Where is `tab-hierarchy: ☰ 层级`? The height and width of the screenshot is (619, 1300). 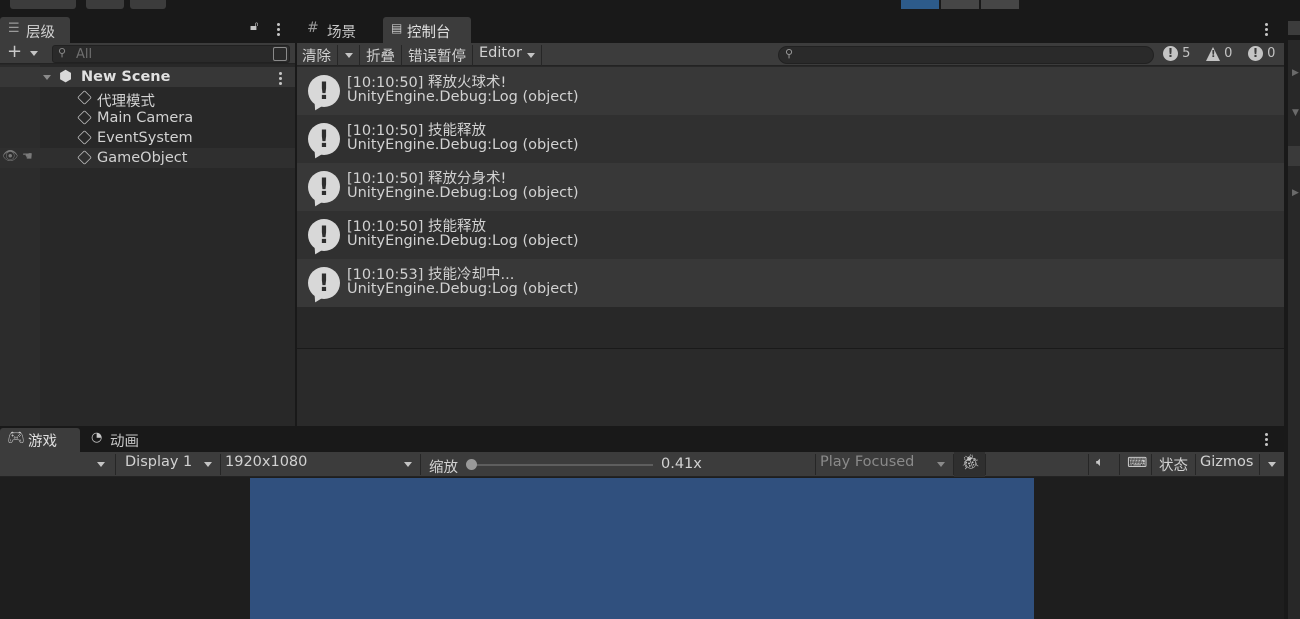 tab-hierarchy: ☰ 层级 is located at coordinates (35, 30).